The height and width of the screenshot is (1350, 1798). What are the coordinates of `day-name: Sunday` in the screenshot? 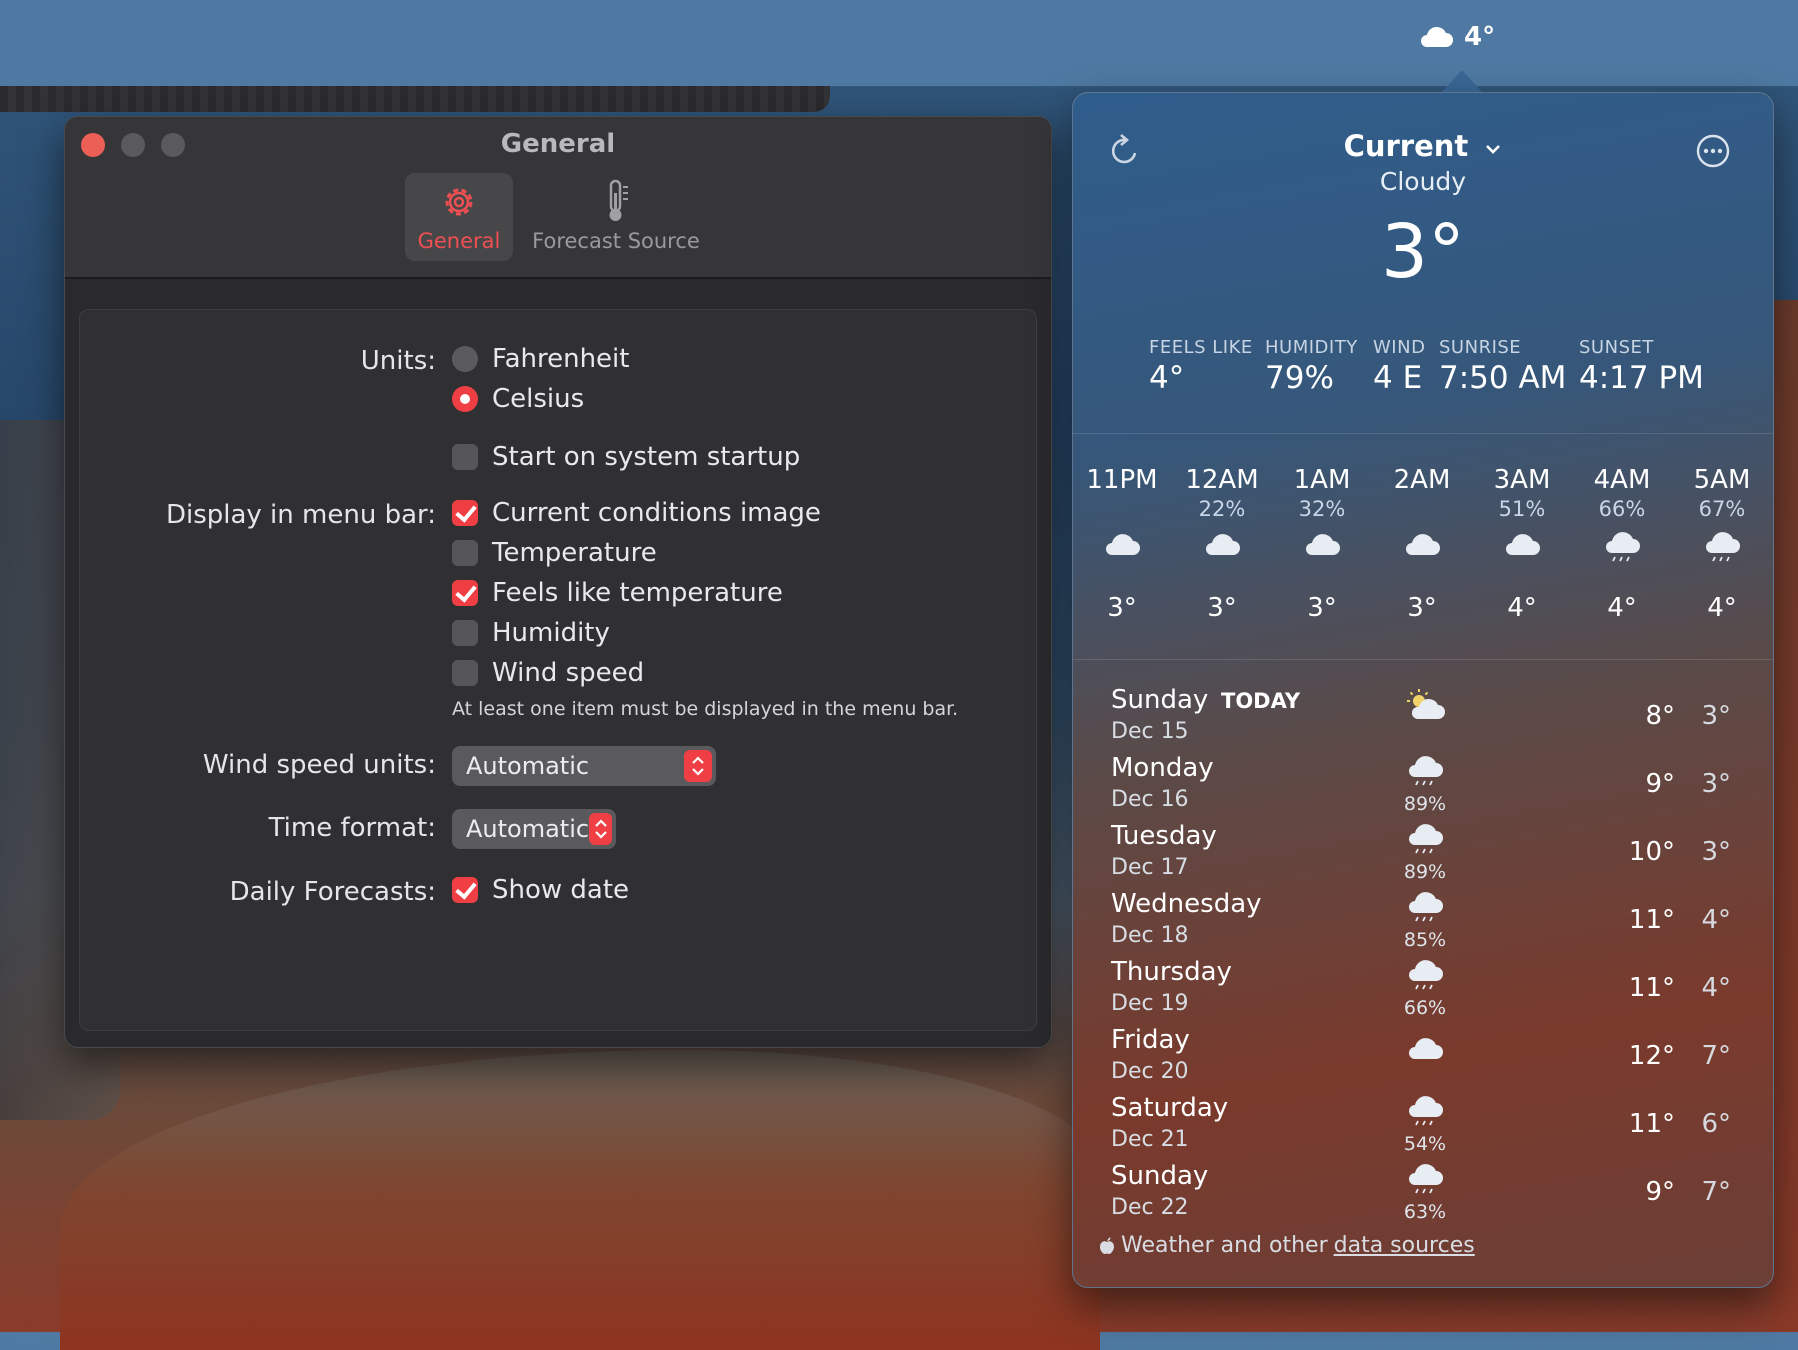 It's located at (1160, 1176).